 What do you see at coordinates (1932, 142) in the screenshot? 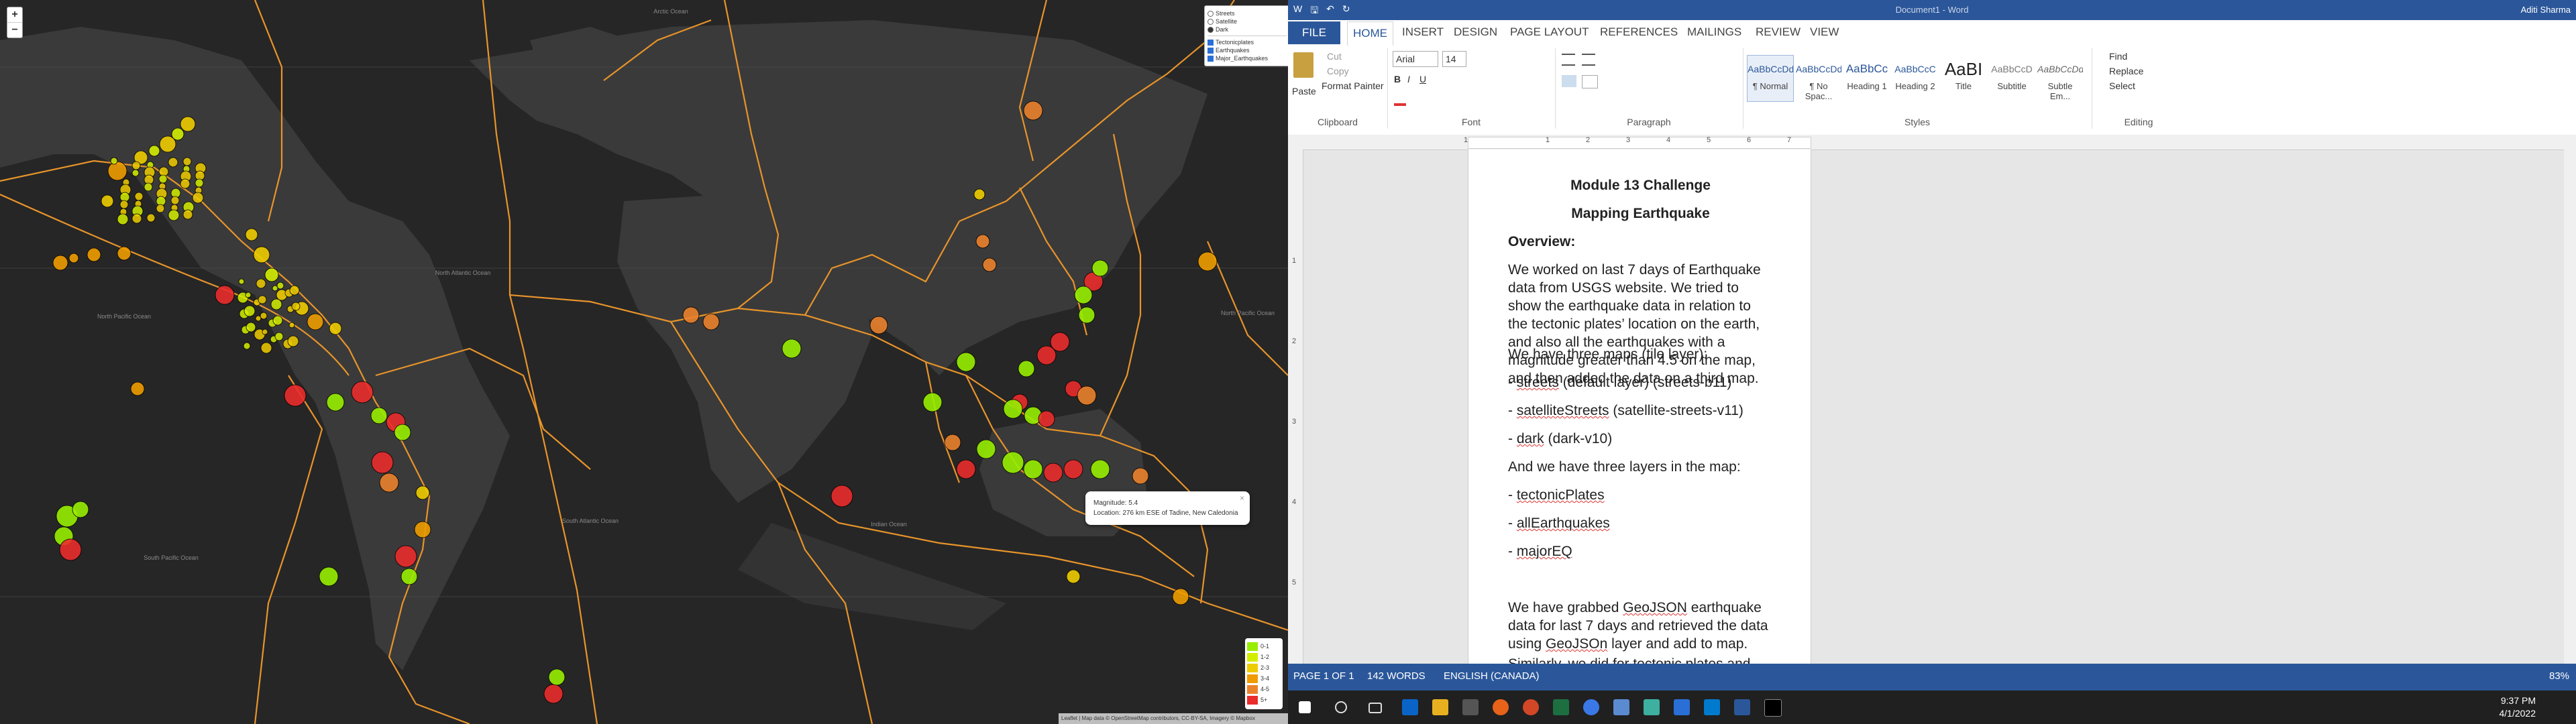
I see `horizontal-ruler: 1 1 2 3 4 5 6 7` at bounding box center [1932, 142].